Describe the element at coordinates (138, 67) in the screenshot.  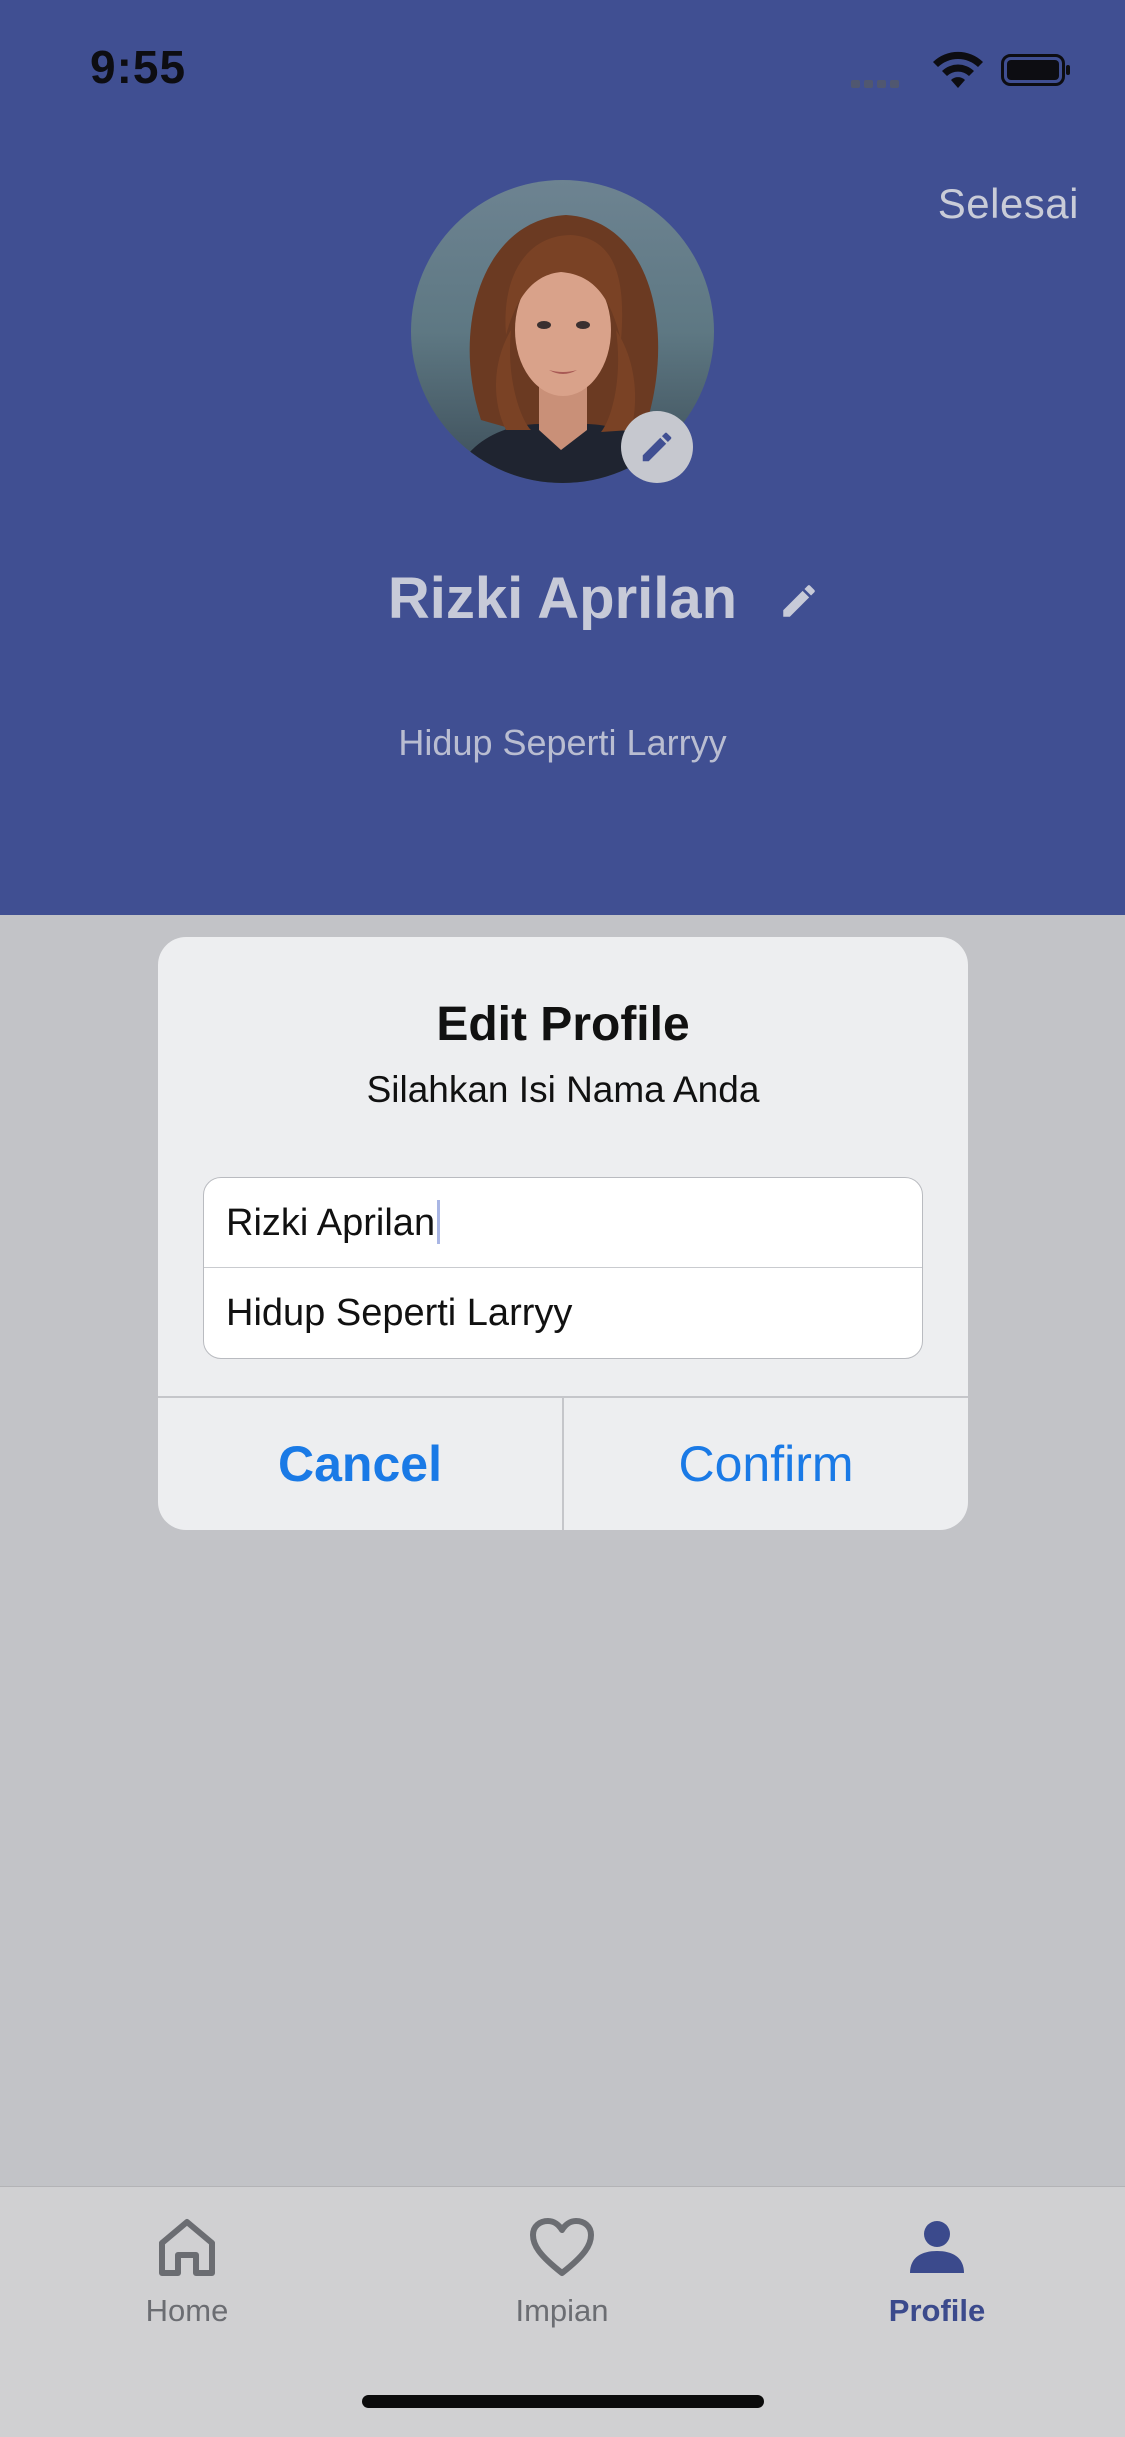
I see `status-time: 9:55` at that location.